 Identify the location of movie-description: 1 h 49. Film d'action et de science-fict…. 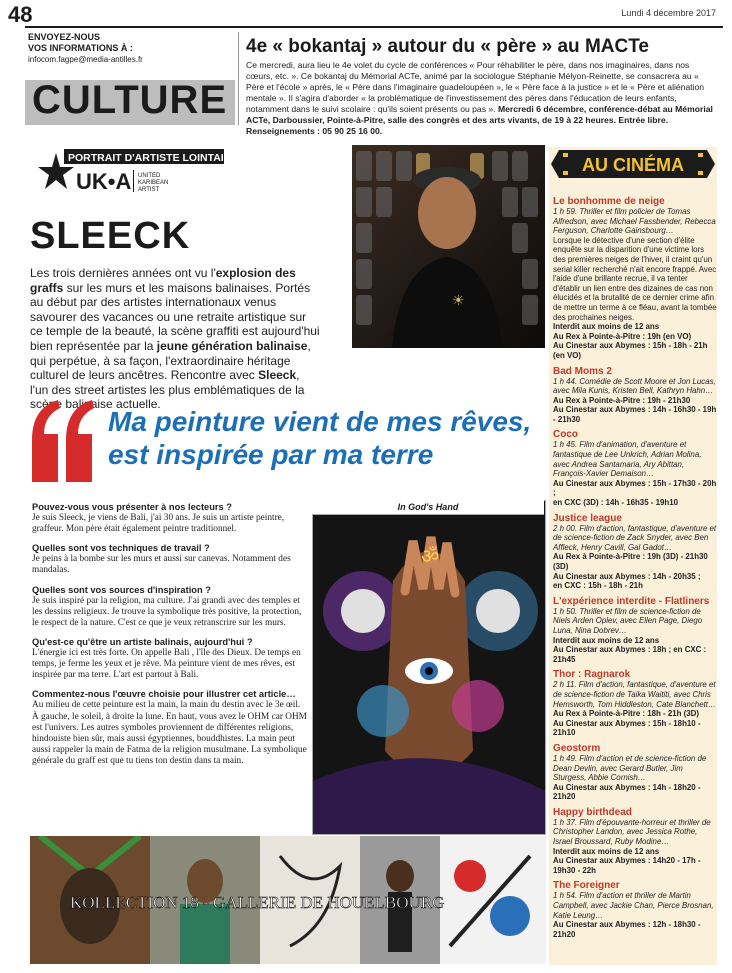
(630, 768).